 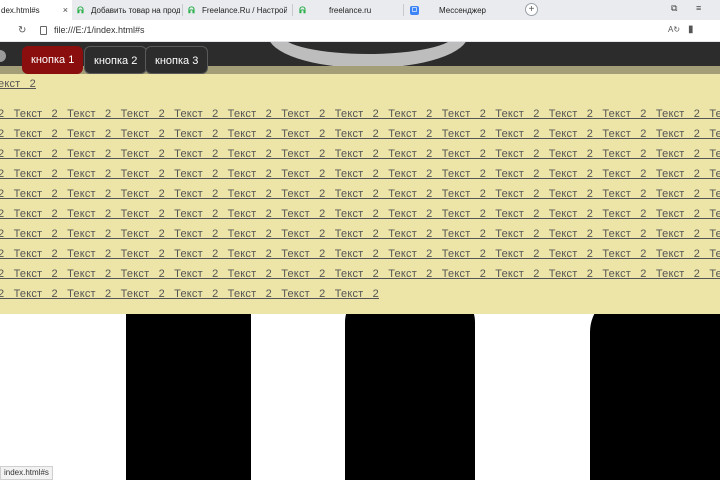 I want to click on background-shape-right, so click(x=655, y=386).